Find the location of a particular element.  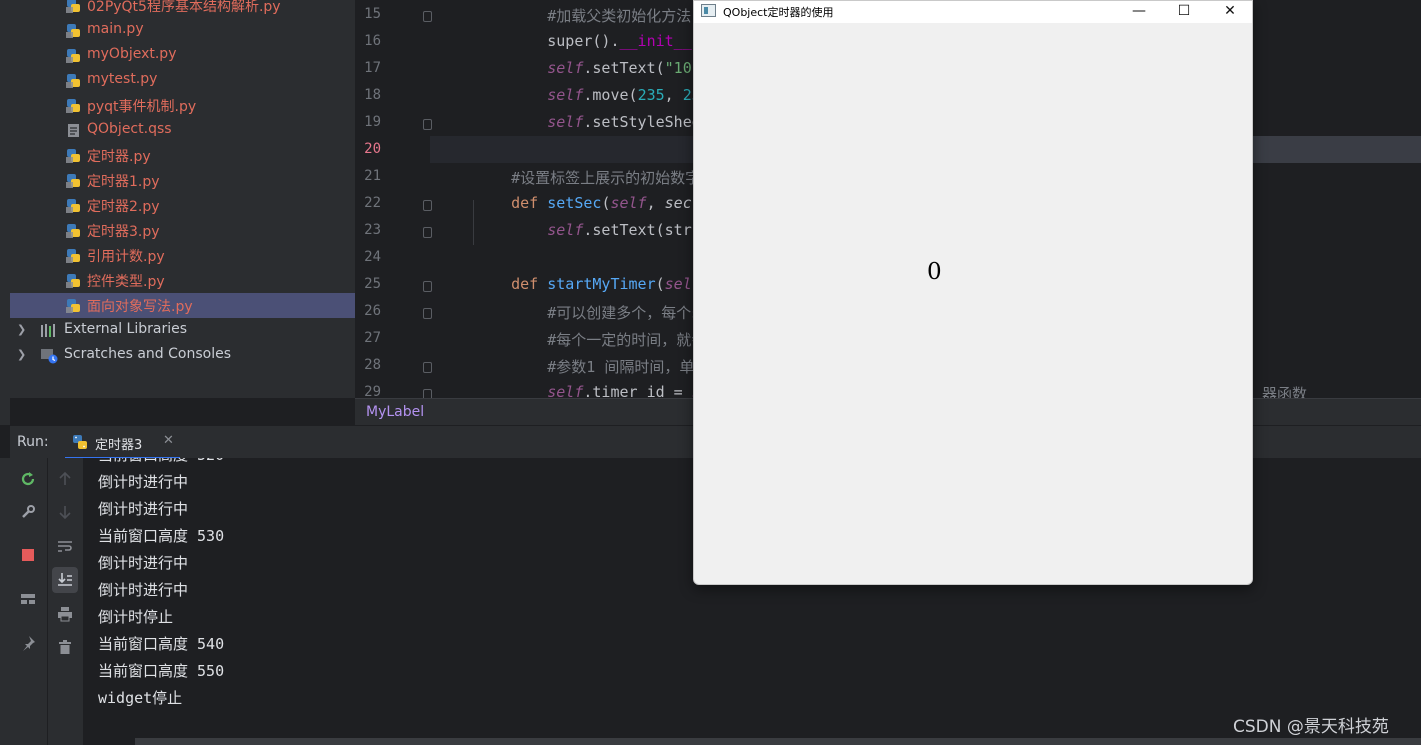

code-line: #参数1 间隔时间，单位毫 is located at coordinates (599, 369).